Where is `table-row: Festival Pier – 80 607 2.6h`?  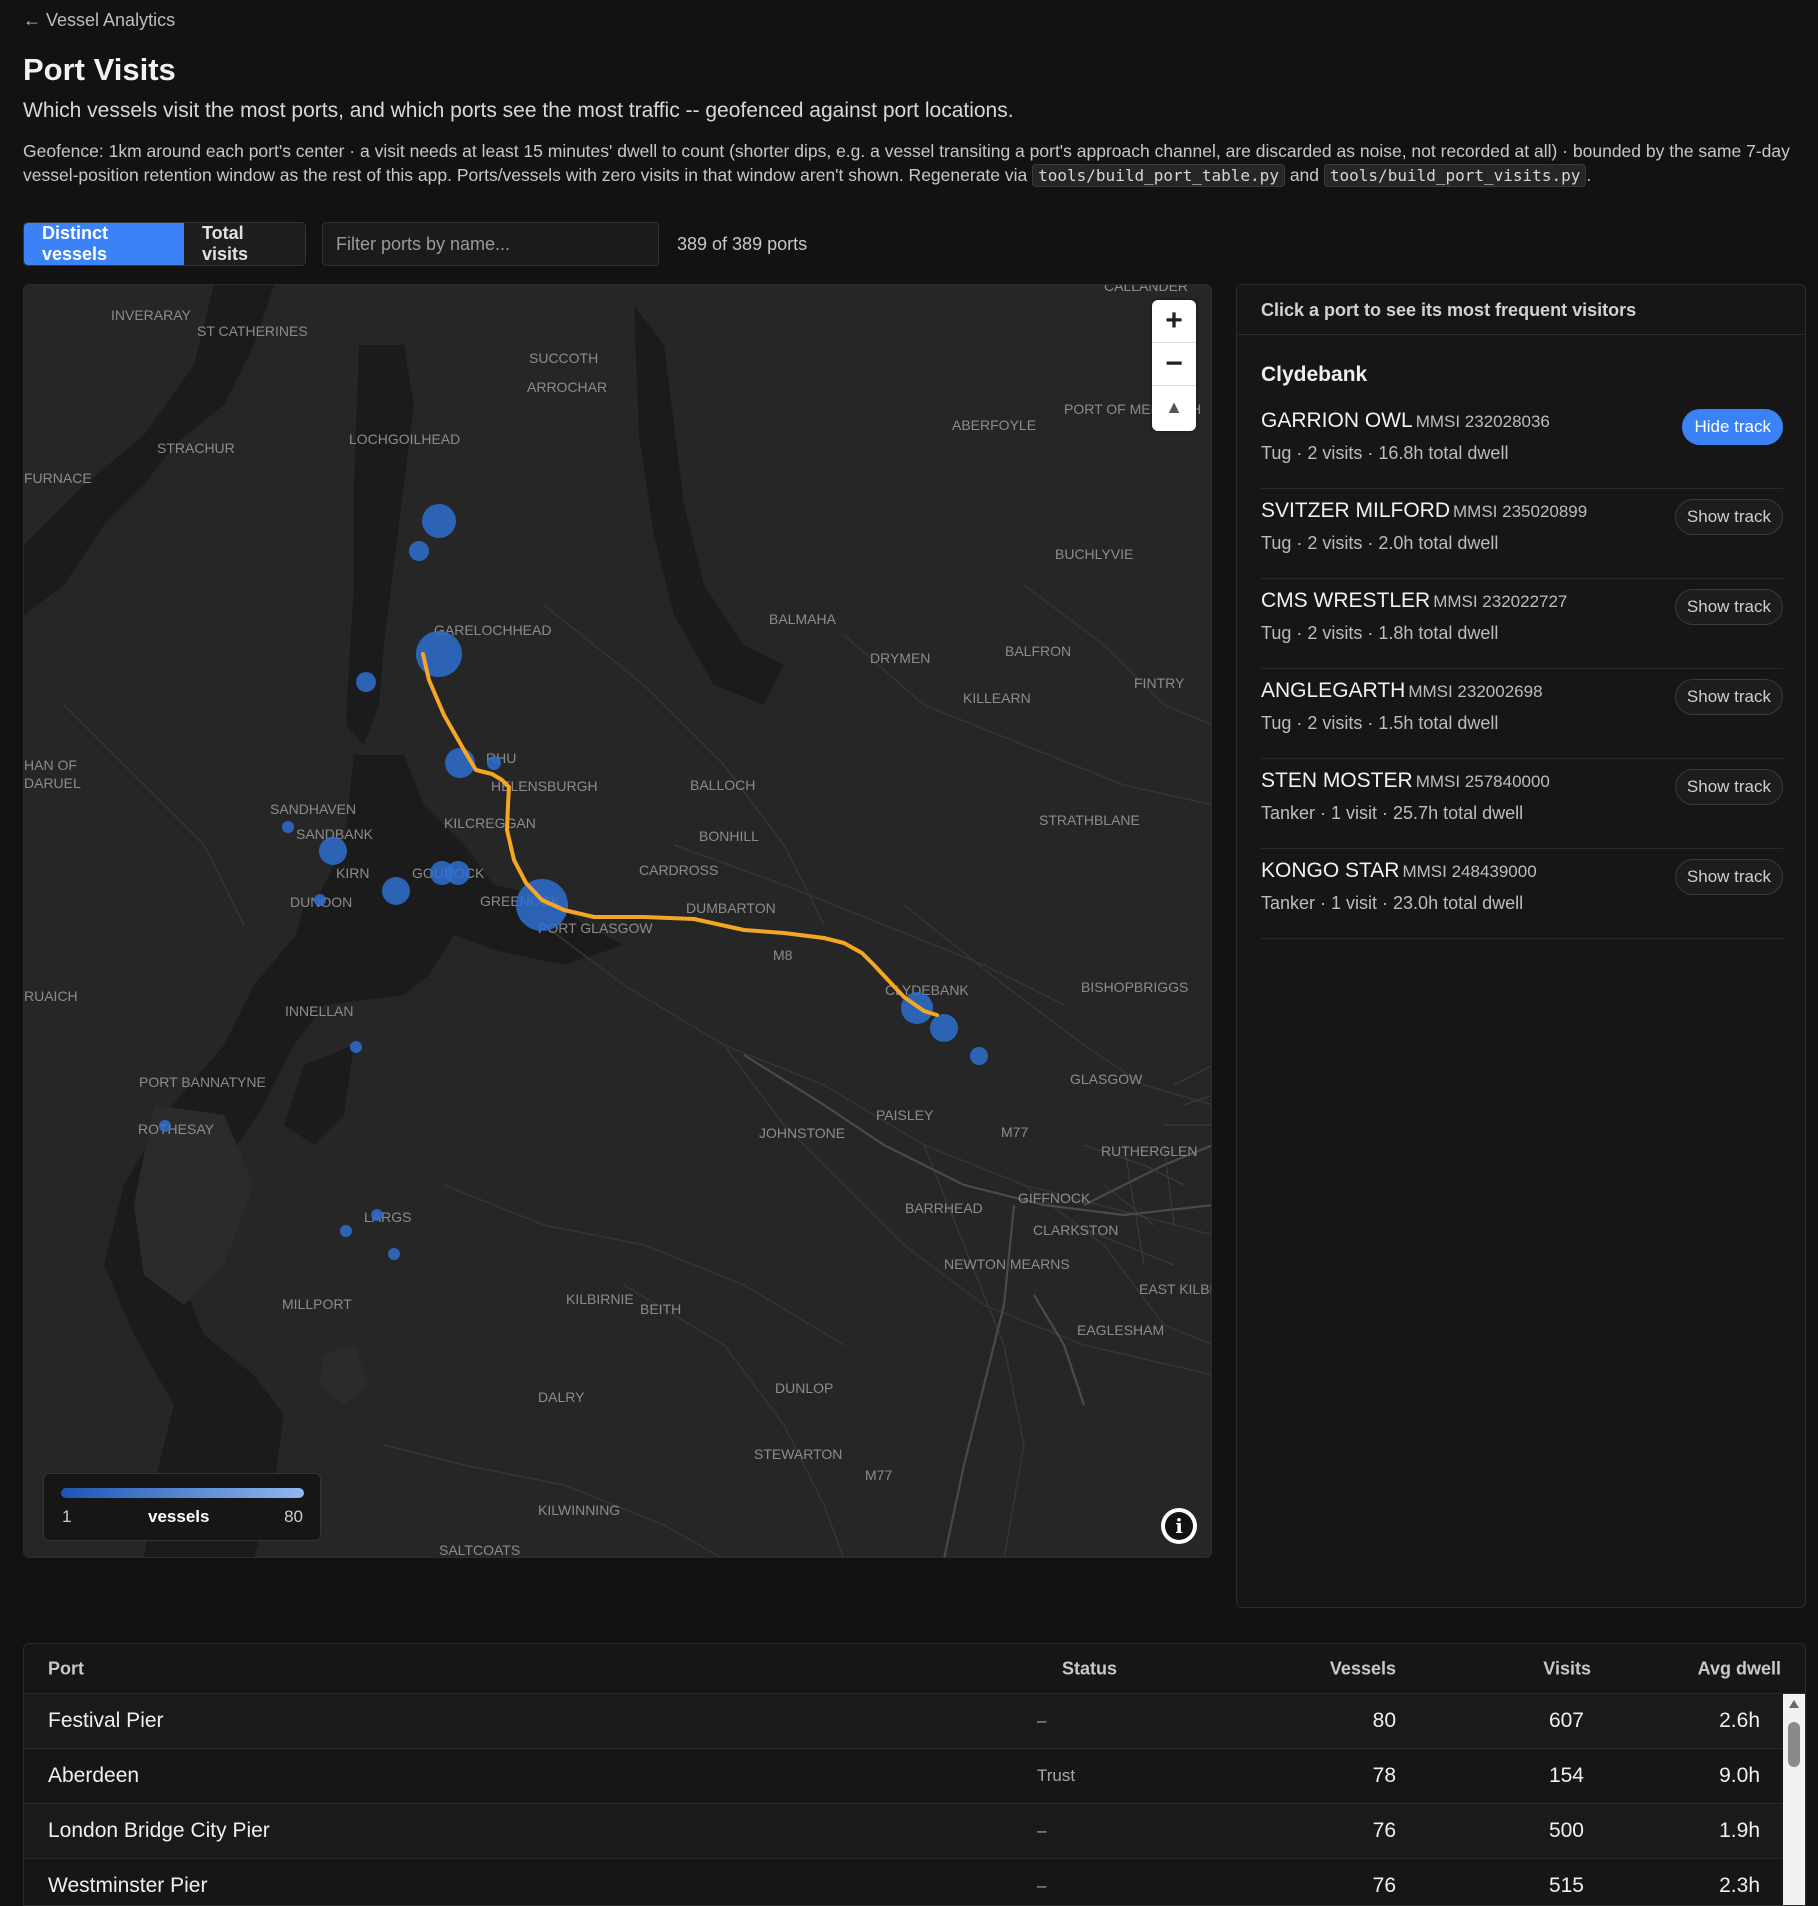 table-row: Festival Pier – 80 607 2.6h is located at coordinates (914, 1721).